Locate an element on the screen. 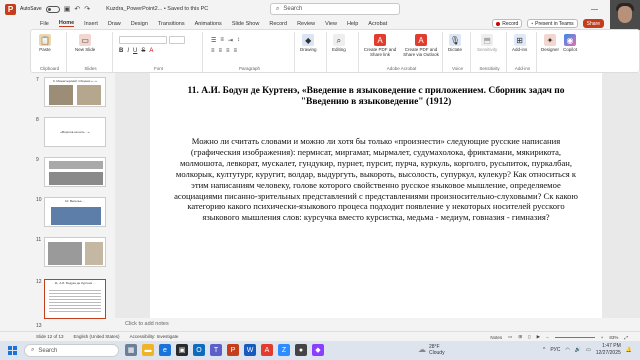 Image resolution: width=640 pixels, height=360 pixels. align-right-icon: ≡ is located at coordinates (228, 51).